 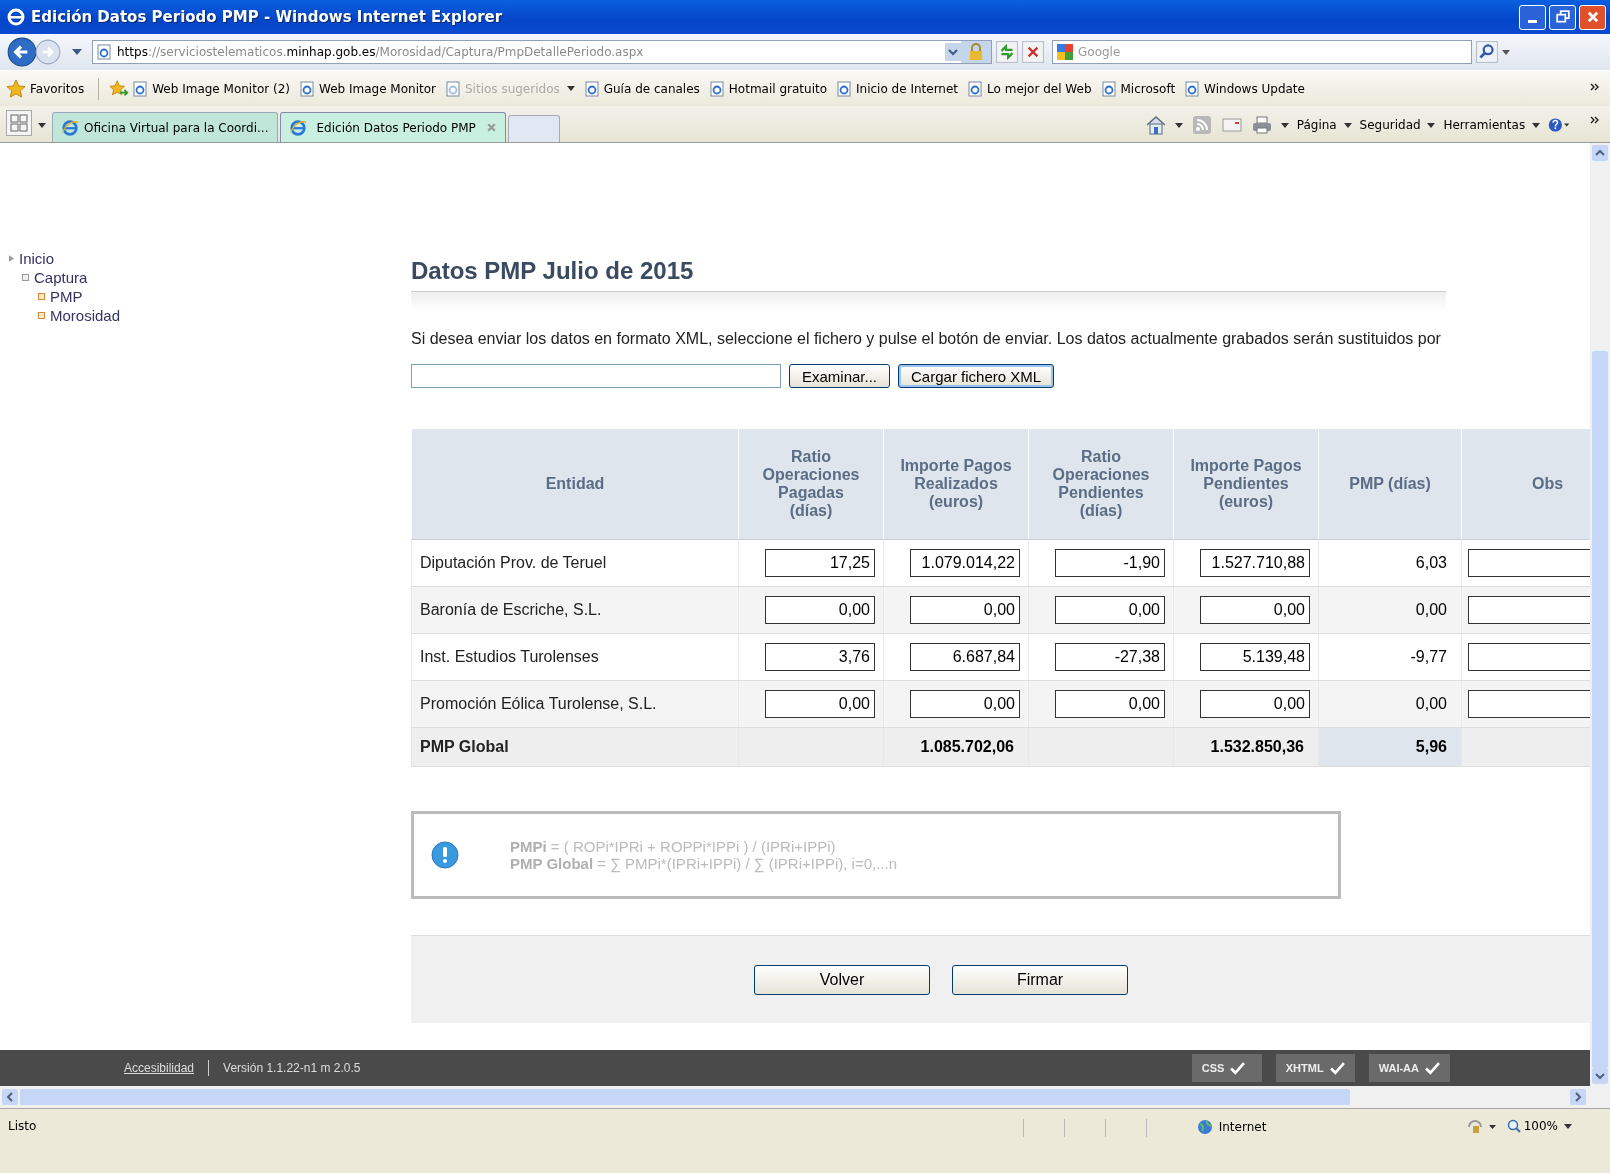 I want to click on action-button: Firmar, so click(x=1040, y=979).